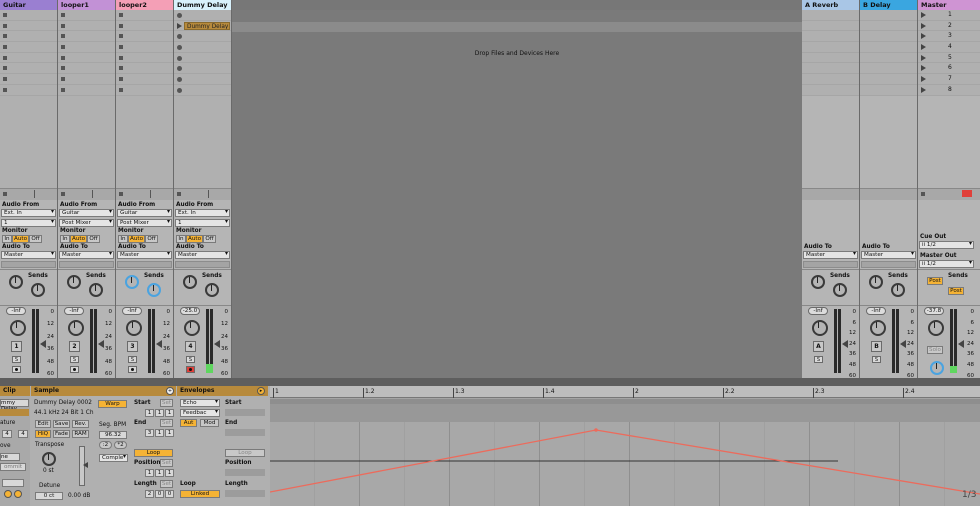 The image size is (980, 506). What do you see at coordinates (74, 346) in the screenshot?
I see `track-activator-button: 2` at bounding box center [74, 346].